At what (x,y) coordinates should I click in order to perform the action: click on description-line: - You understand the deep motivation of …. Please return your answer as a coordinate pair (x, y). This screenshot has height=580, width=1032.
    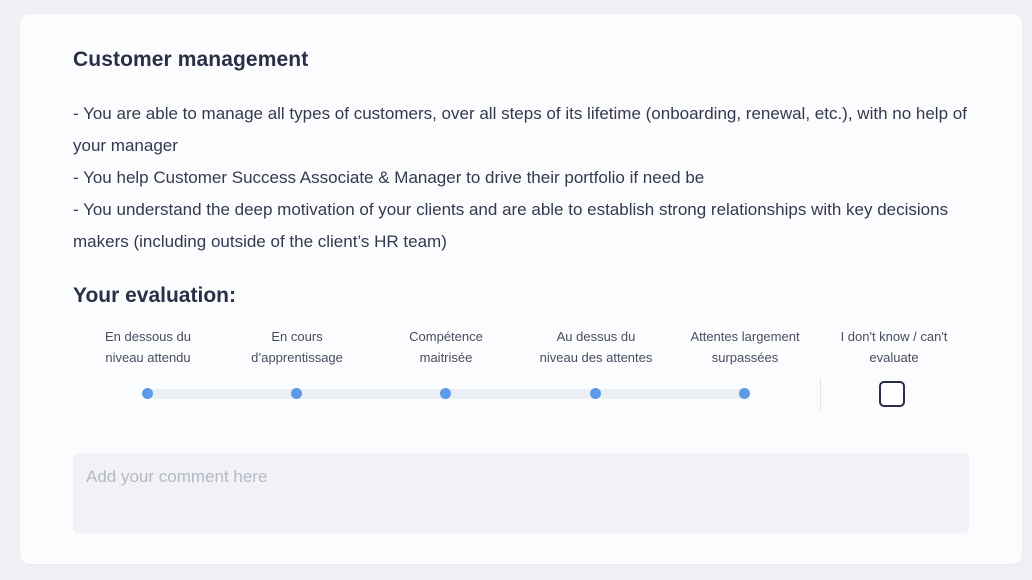
    Looking at the image, I should click on (511, 225).